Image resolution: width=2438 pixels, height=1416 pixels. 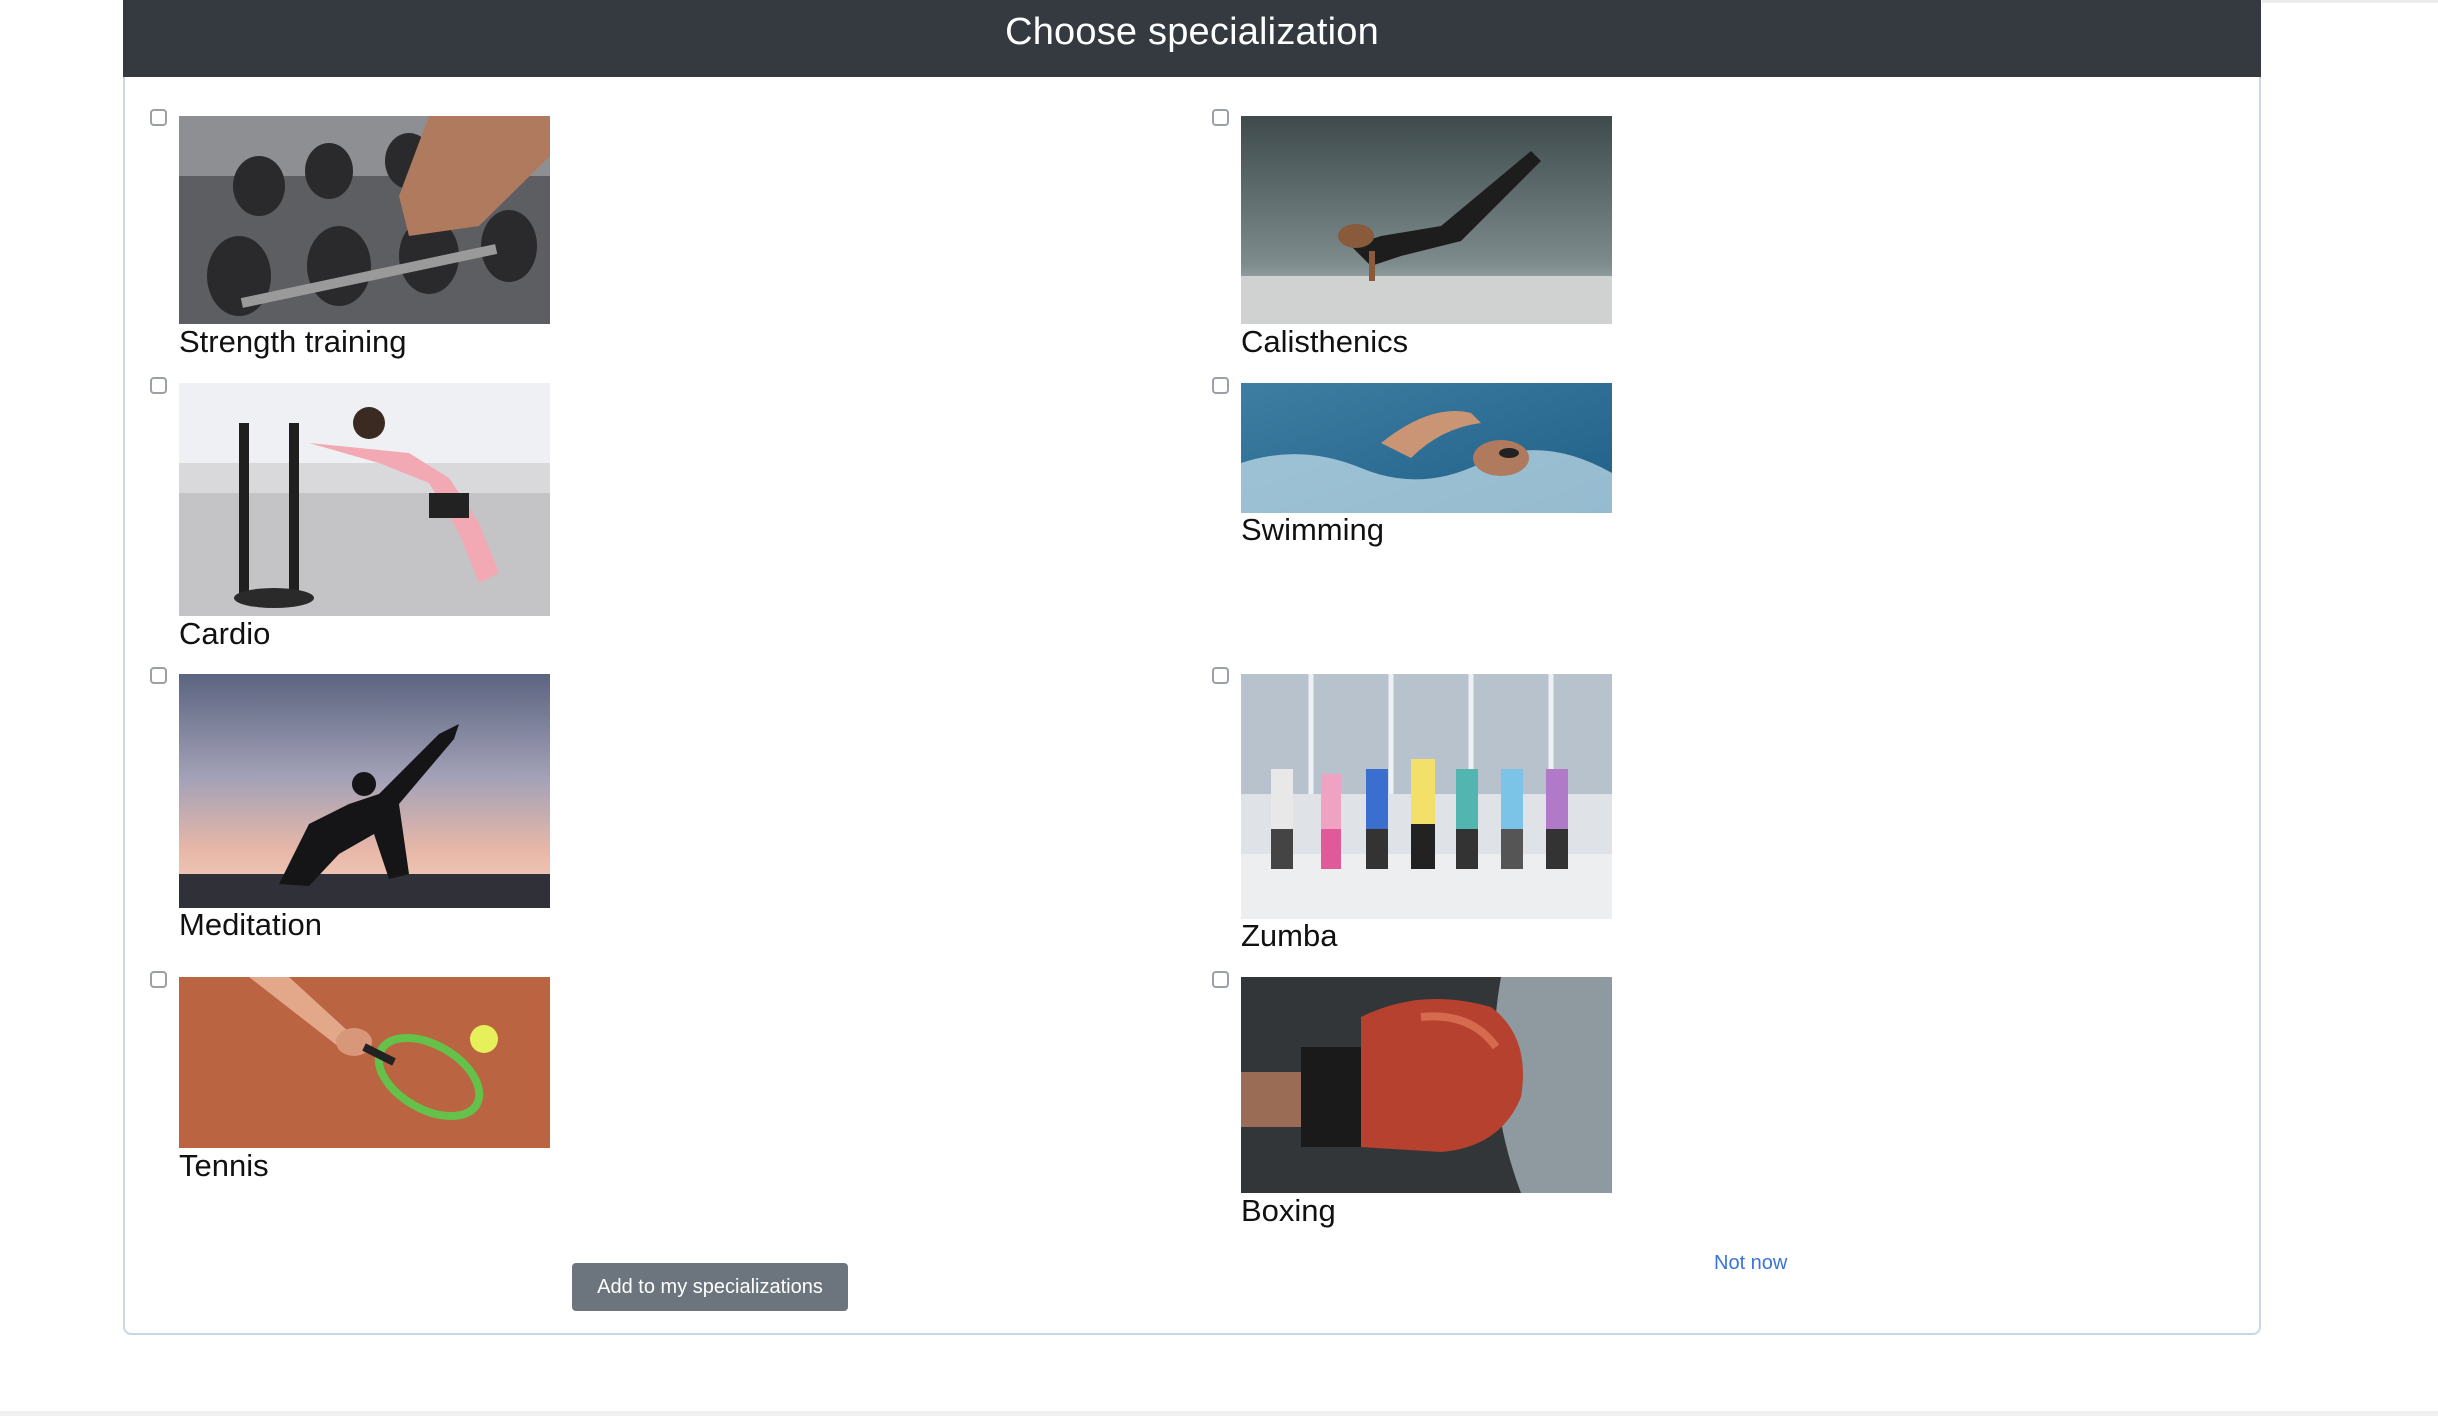 What do you see at coordinates (1289, 935) in the screenshot?
I see `label-zumba: Zumba` at bounding box center [1289, 935].